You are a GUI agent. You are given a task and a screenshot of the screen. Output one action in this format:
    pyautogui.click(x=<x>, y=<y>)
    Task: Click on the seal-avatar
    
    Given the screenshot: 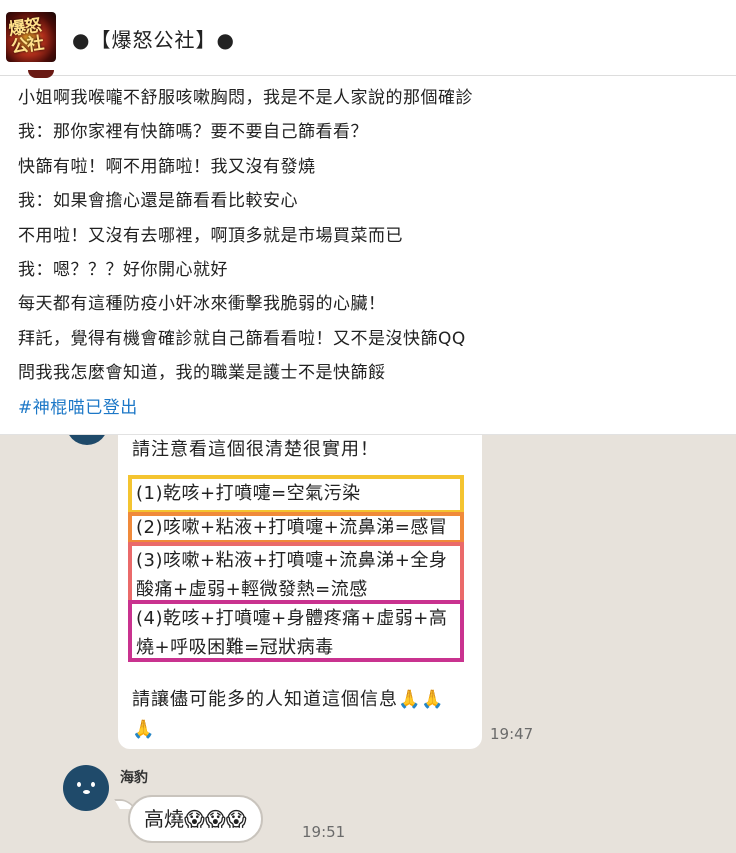 What is the action you would take?
    pyautogui.click(x=86, y=788)
    